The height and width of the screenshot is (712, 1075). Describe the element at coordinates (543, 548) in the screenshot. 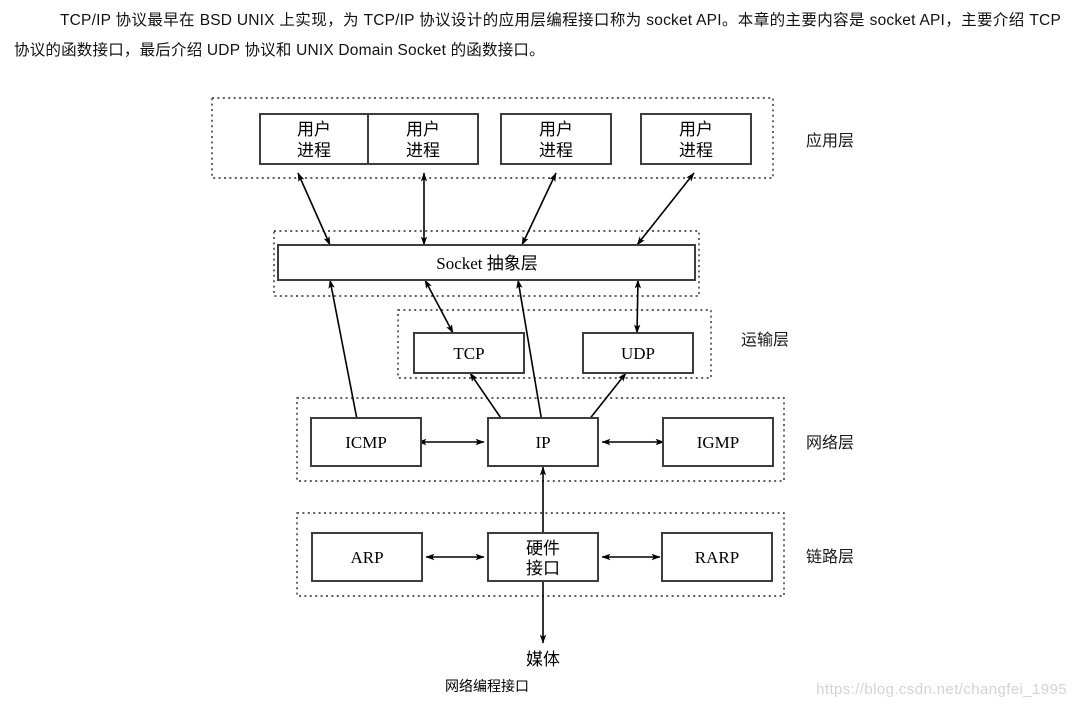

I see `hardware-interface-line1: 硬件` at that location.